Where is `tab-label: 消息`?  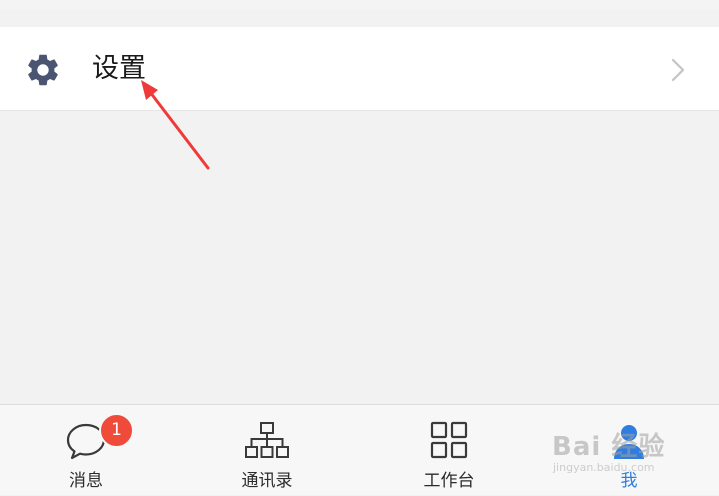
tab-label: 消息 is located at coordinates (86, 481).